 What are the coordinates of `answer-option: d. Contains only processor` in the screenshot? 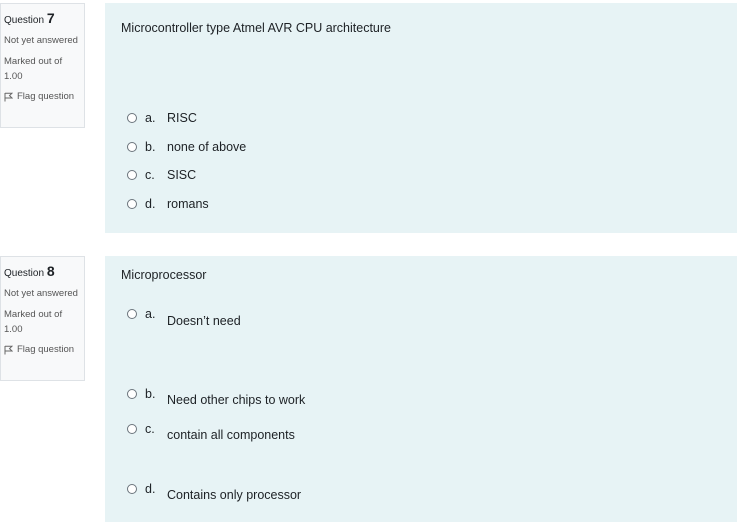 It's located at (214, 492).